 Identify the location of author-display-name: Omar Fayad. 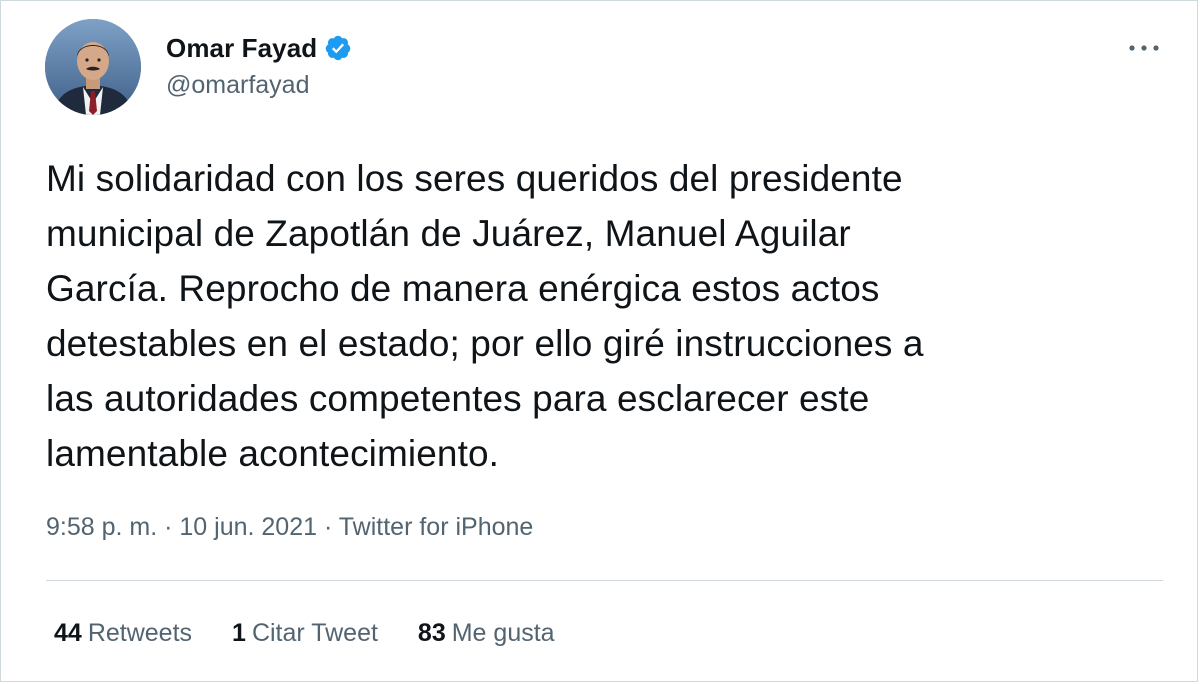
(241, 48).